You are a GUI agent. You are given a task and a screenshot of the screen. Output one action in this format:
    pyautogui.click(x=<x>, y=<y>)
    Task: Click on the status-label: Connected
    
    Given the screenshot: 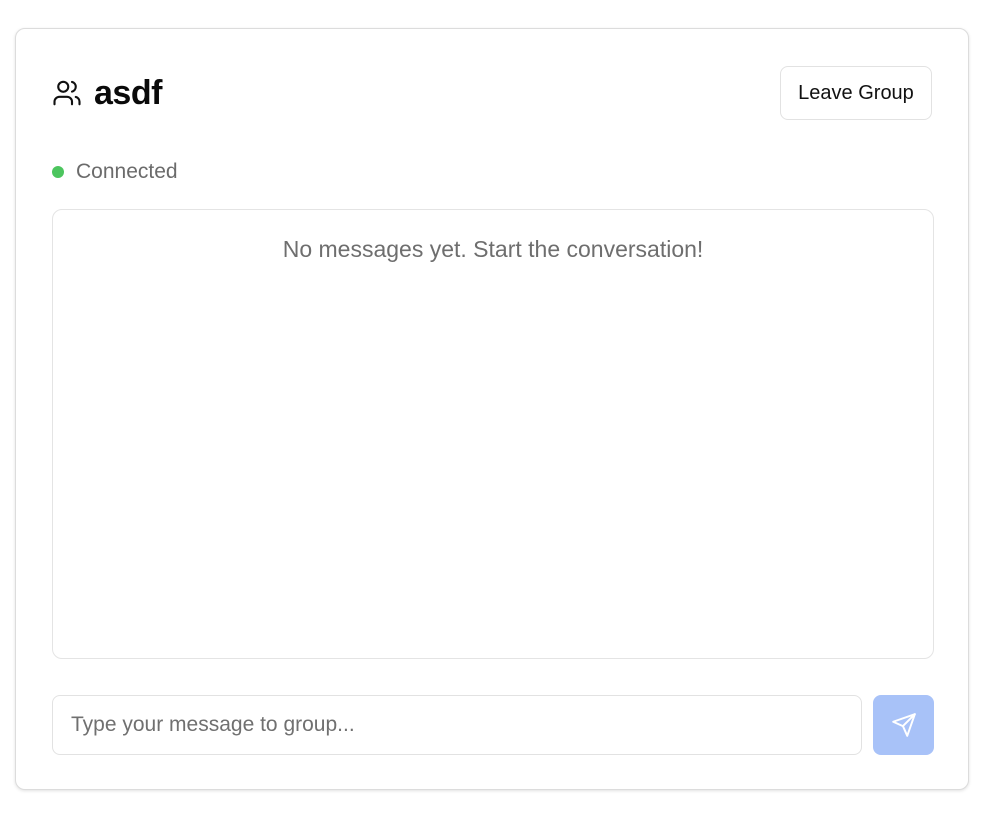 What is the action you would take?
    pyautogui.click(x=127, y=171)
    